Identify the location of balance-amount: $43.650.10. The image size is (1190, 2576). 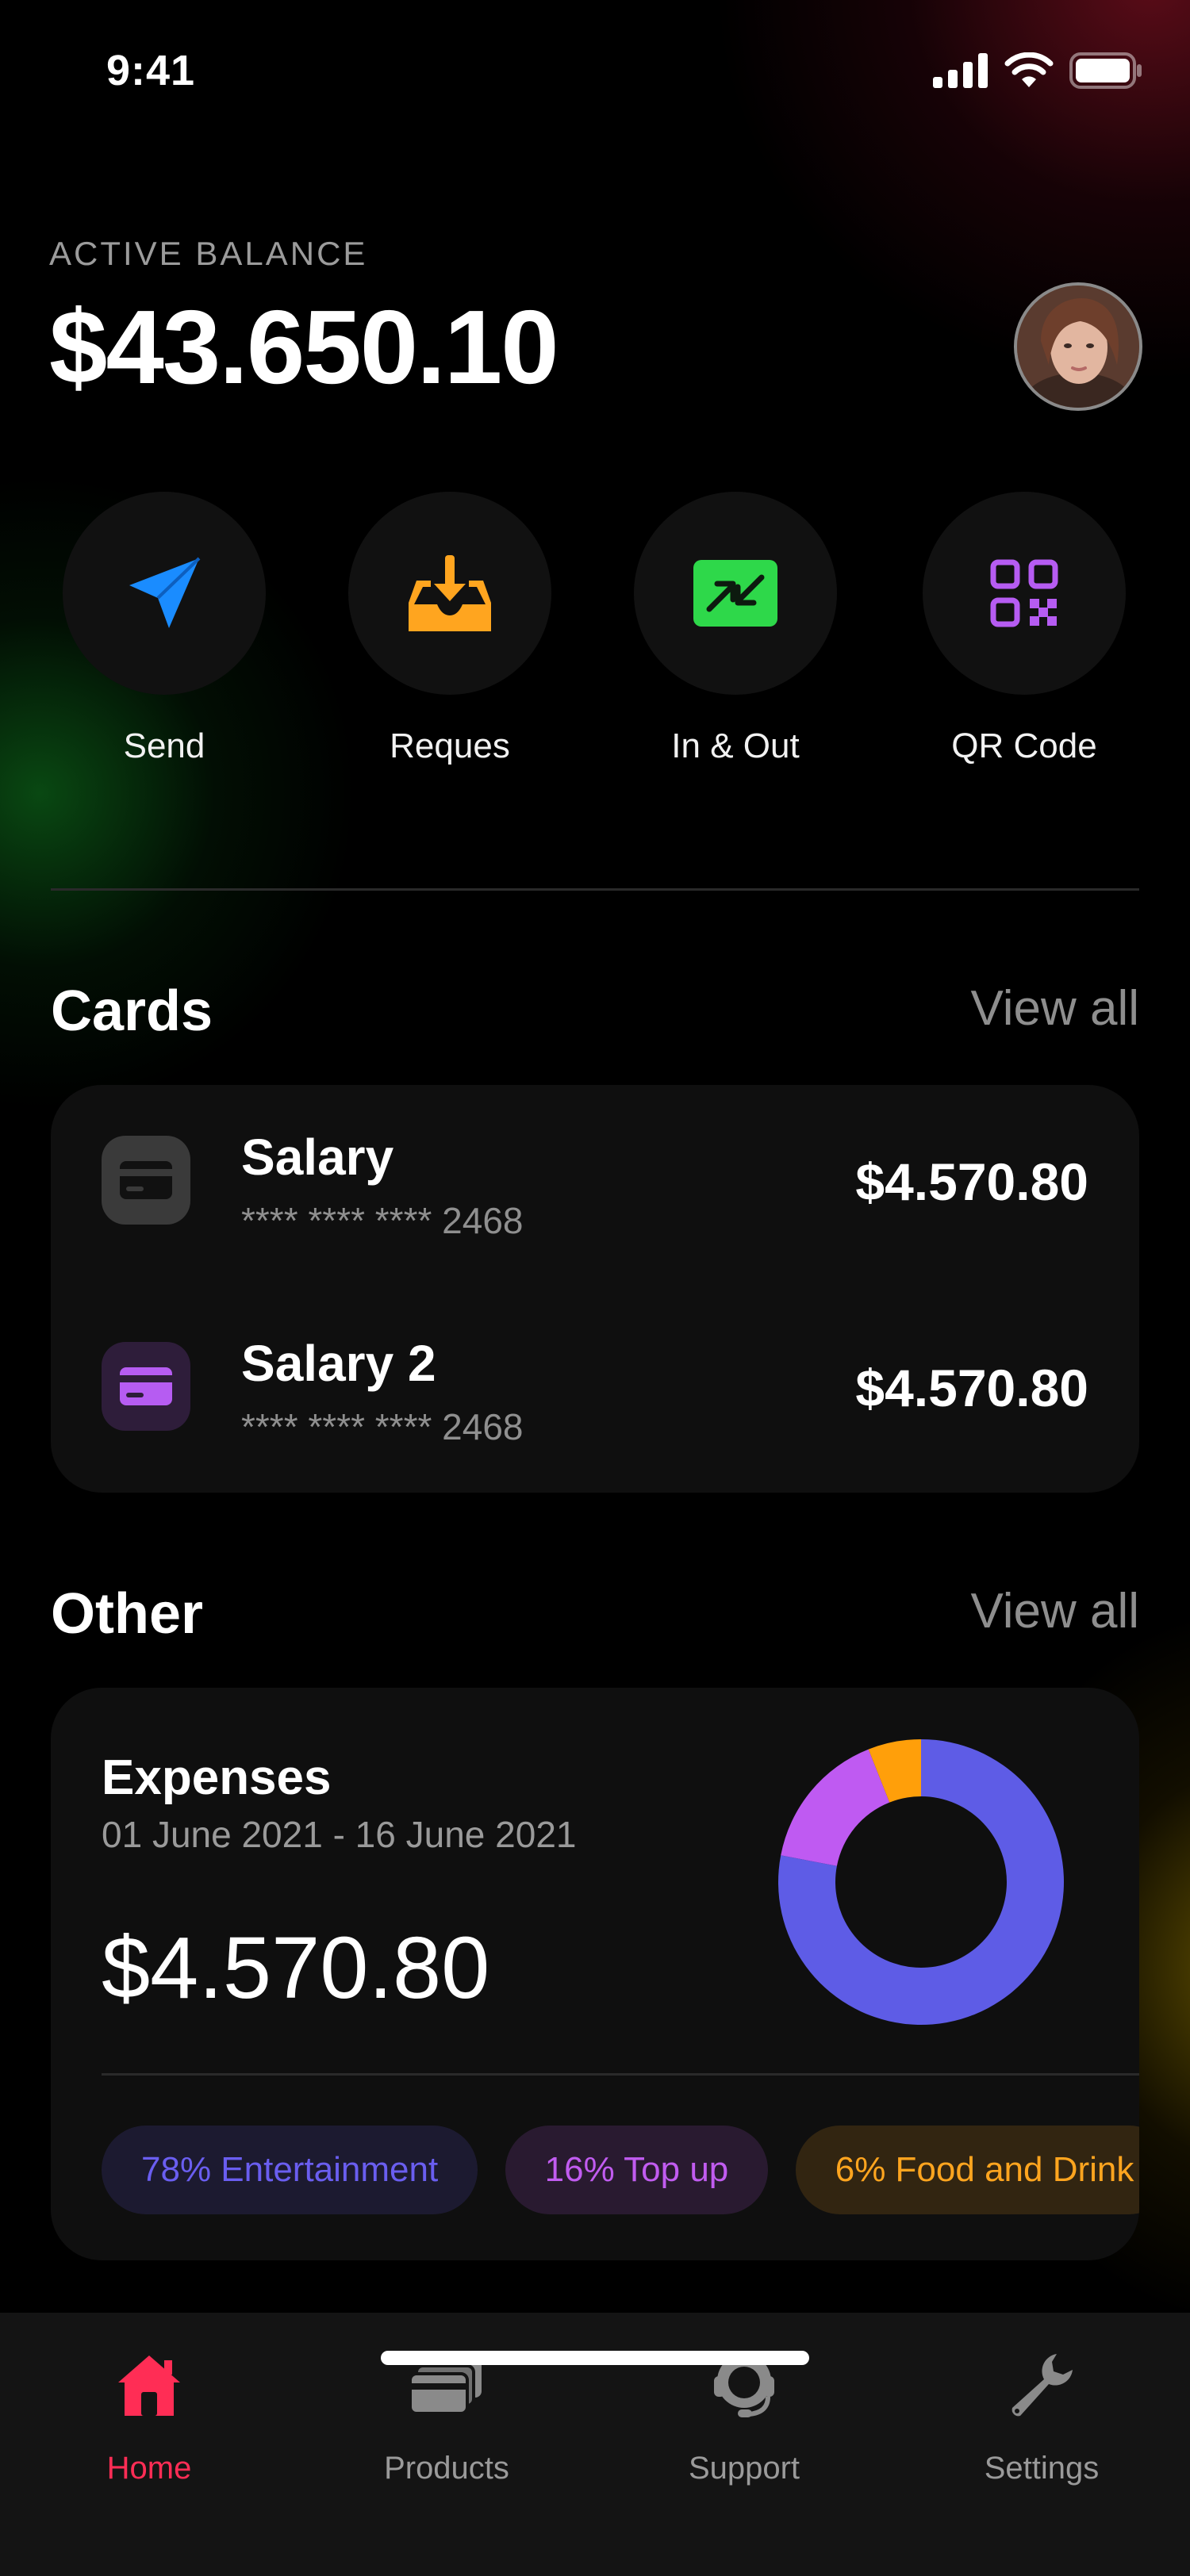
(304, 347).